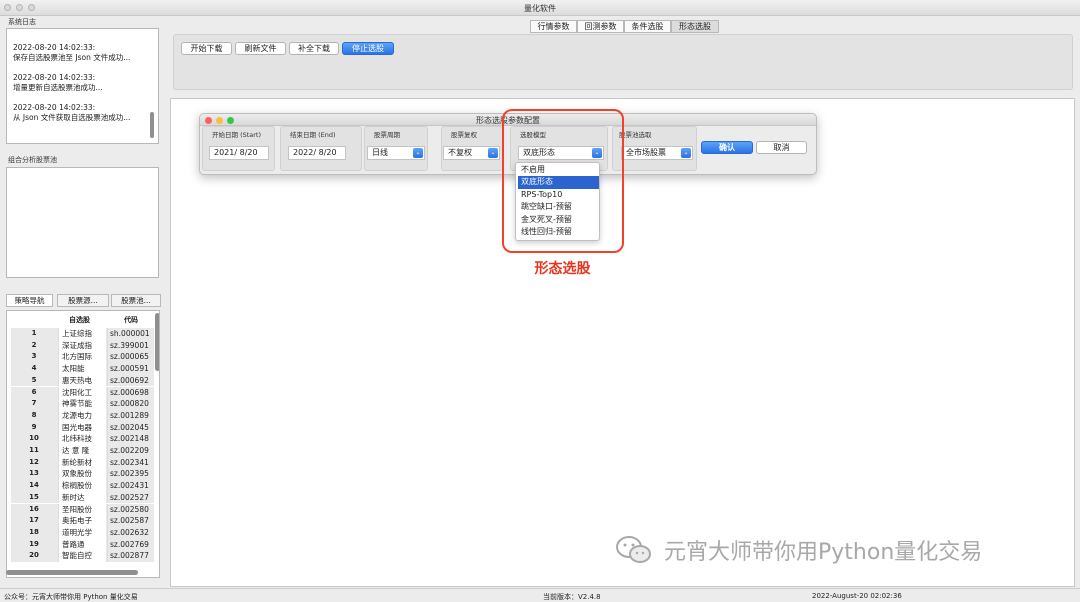 The width and height of the screenshot is (1080, 602). What do you see at coordinates (34, 496) in the screenshot?
I see `row-number: 15` at bounding box center [34, 496].